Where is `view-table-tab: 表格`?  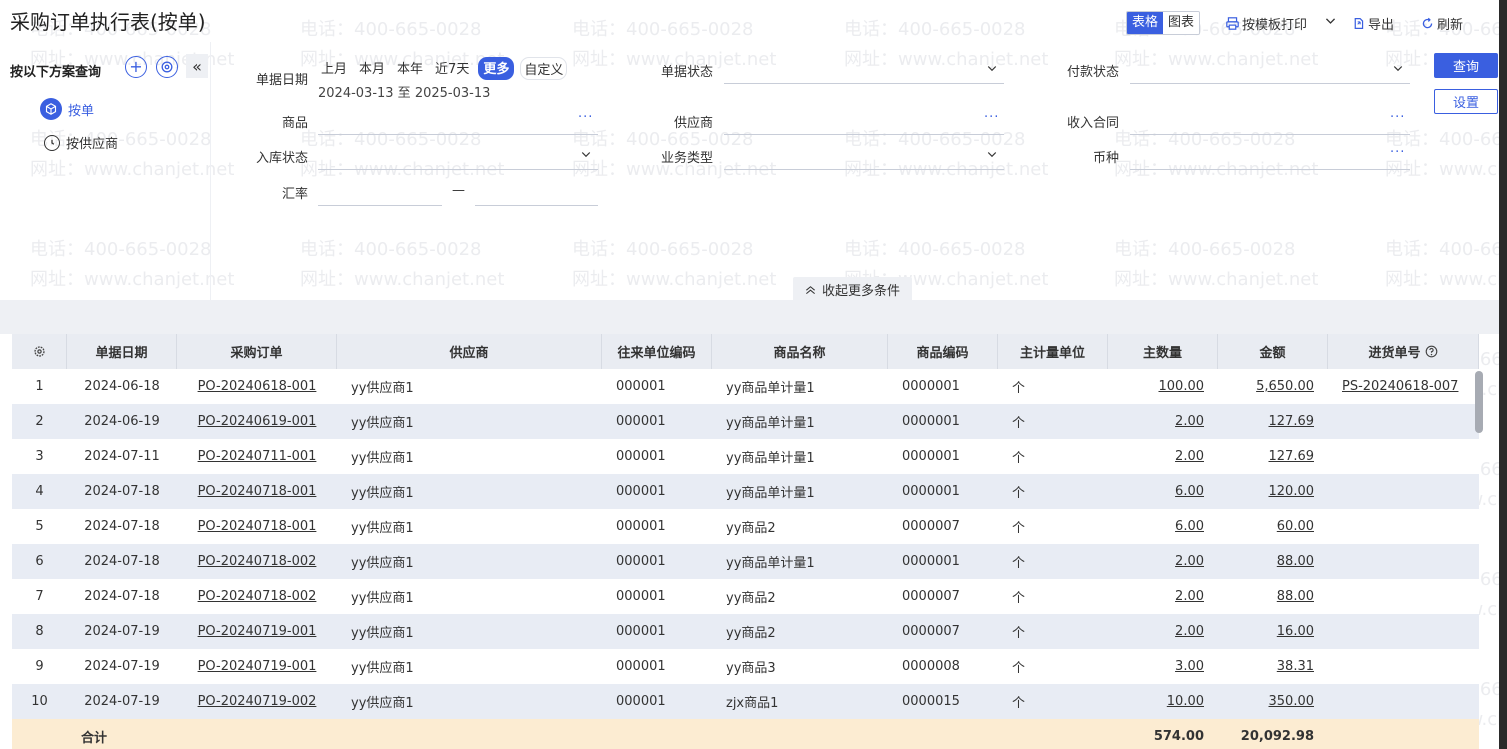
view-table-tab: 表格 is located at coordinates (1145, 23).